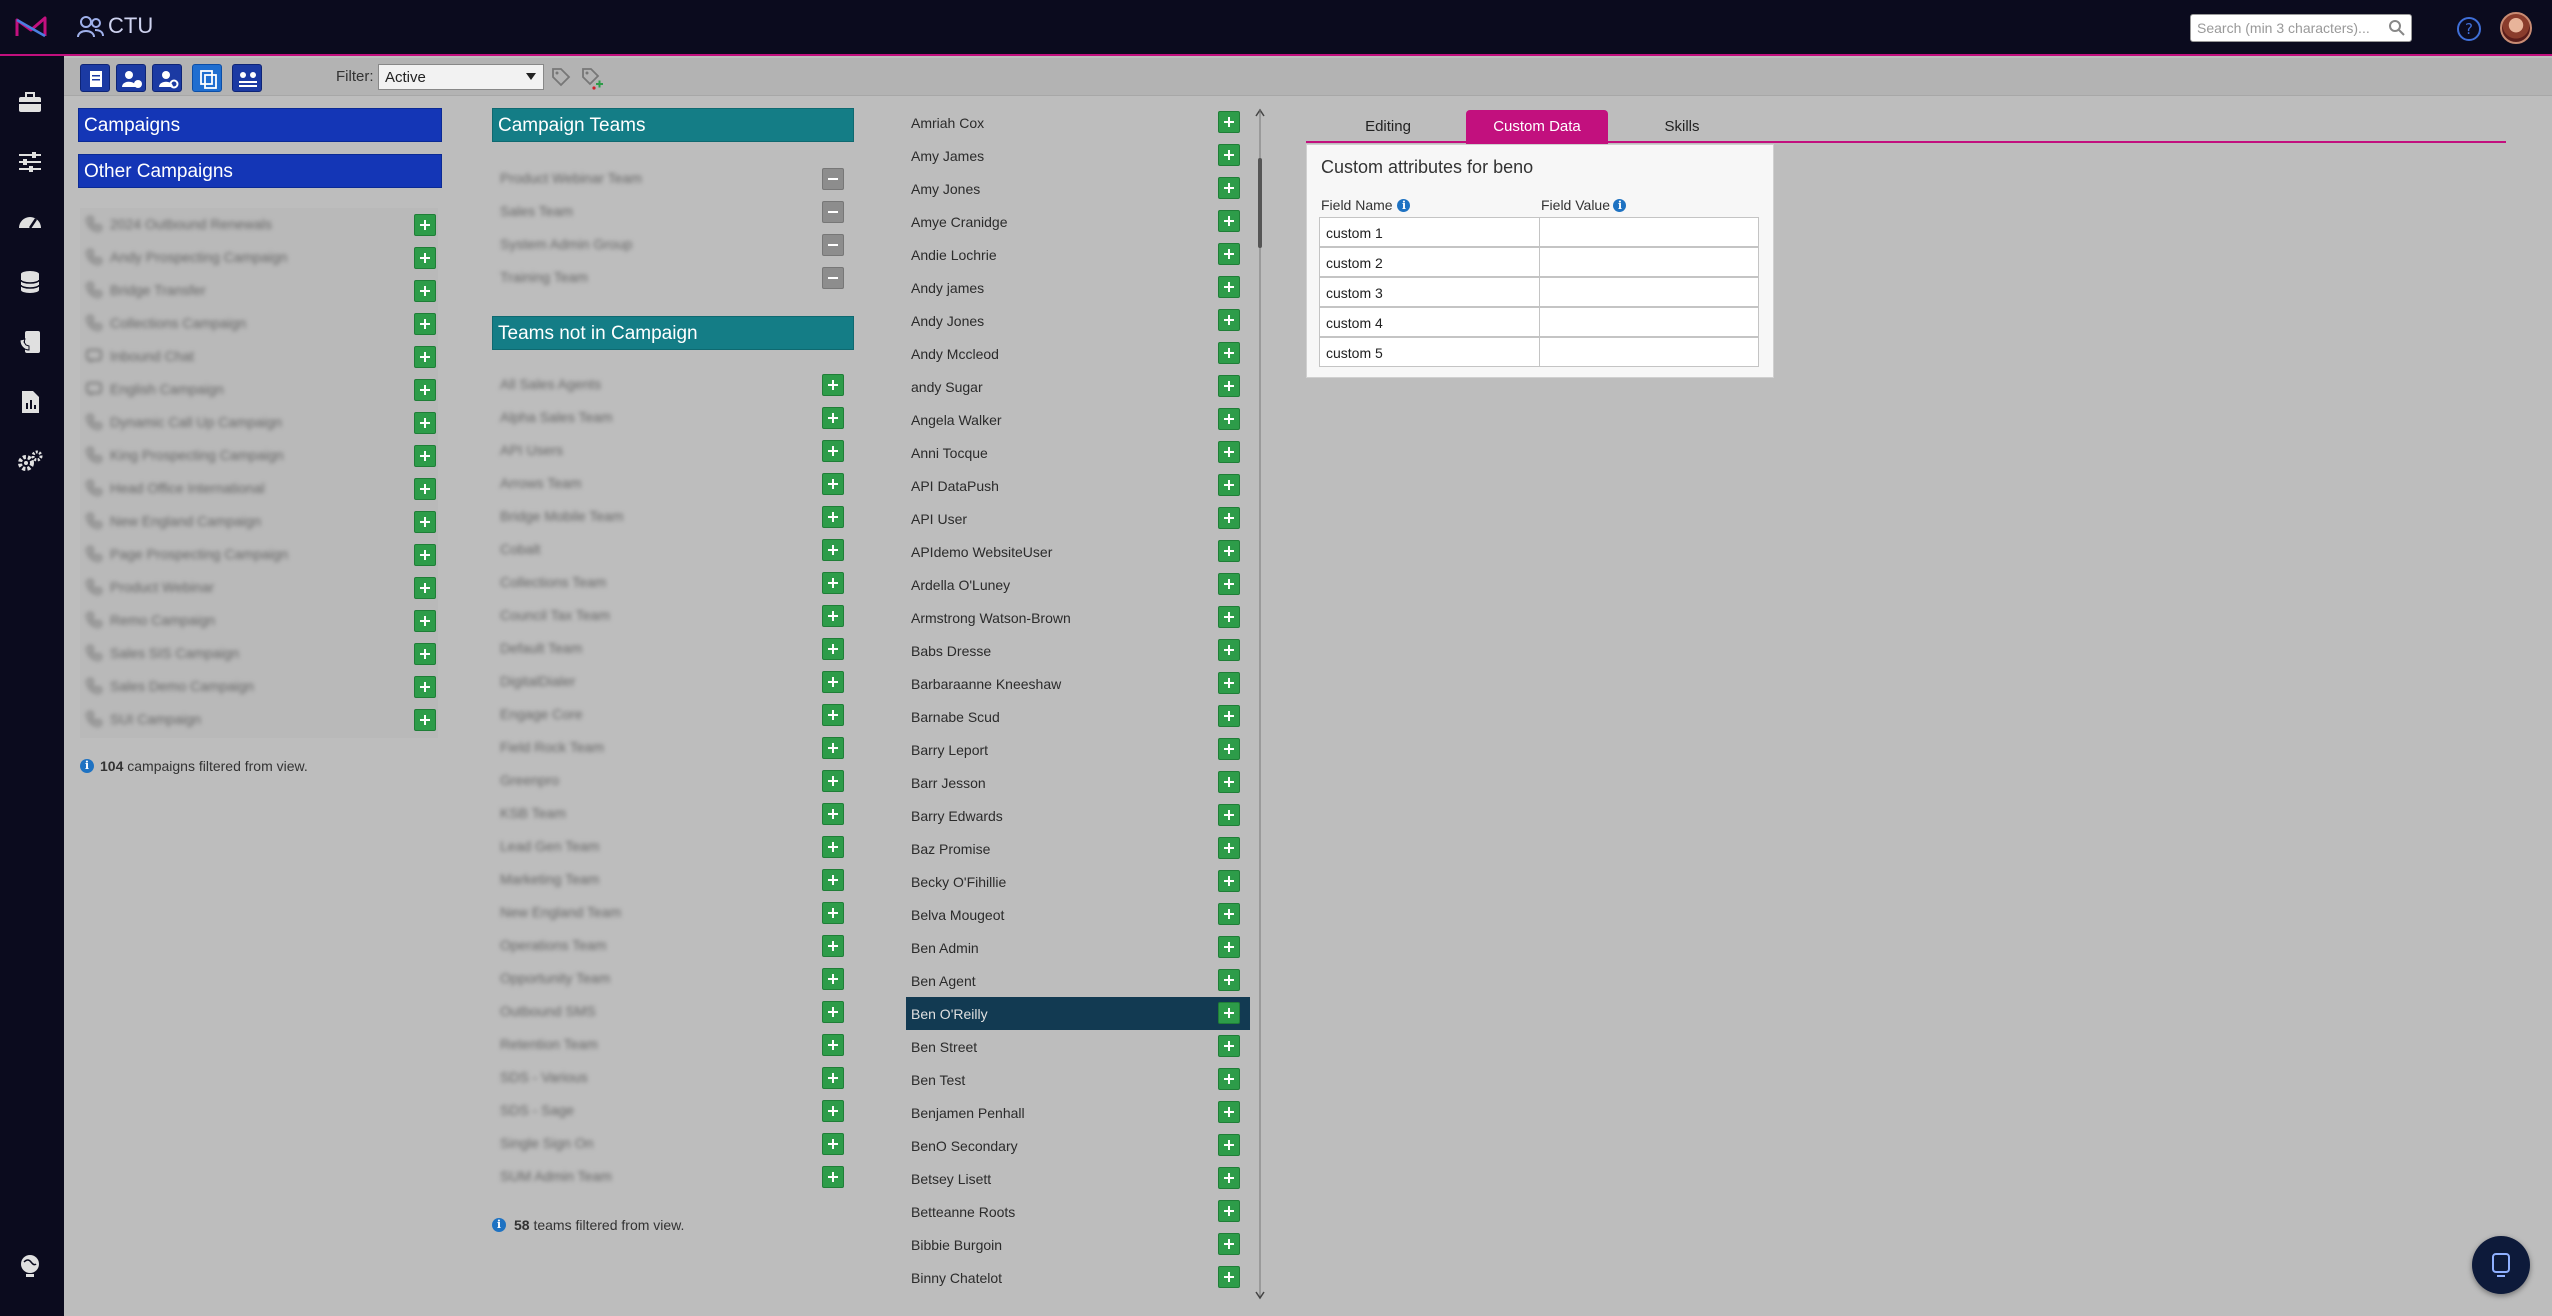  I want to click on user-row-selected: Ben O'Reilly, so click(1078, 1013).